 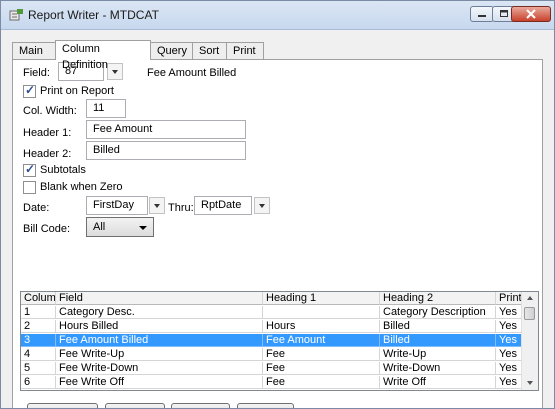 I want to click on field-dropdown-button, so click(x=115, y=71).